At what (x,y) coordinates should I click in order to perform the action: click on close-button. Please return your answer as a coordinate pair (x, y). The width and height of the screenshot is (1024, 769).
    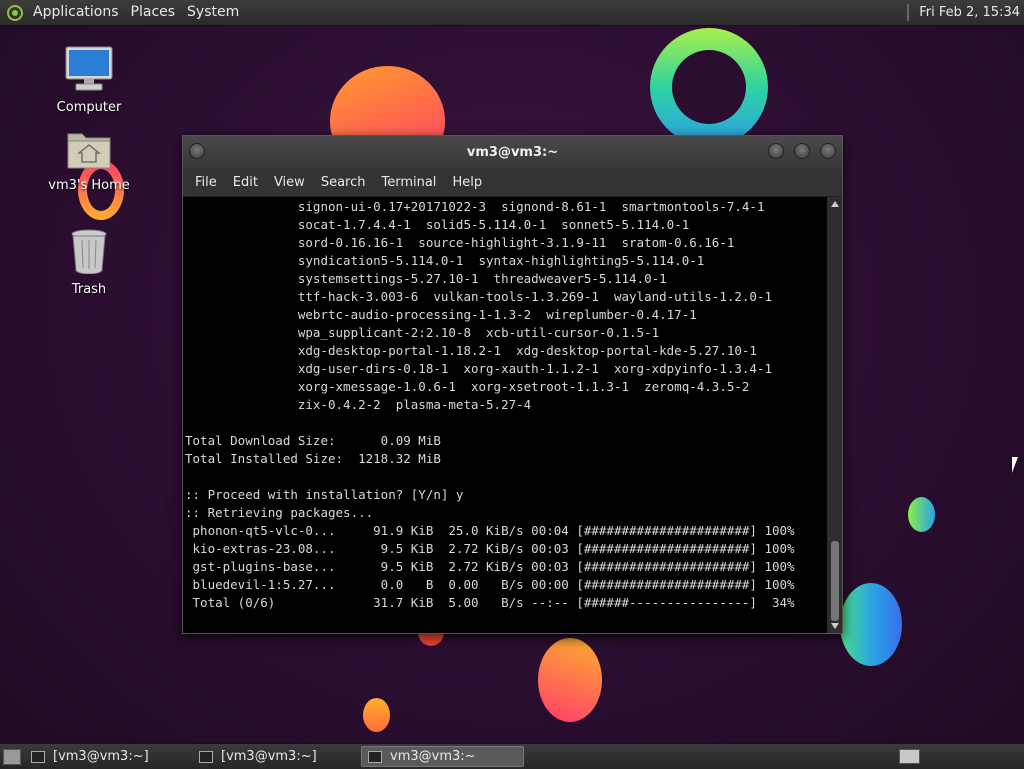
    Looking at the image, I should click on (828, 151).